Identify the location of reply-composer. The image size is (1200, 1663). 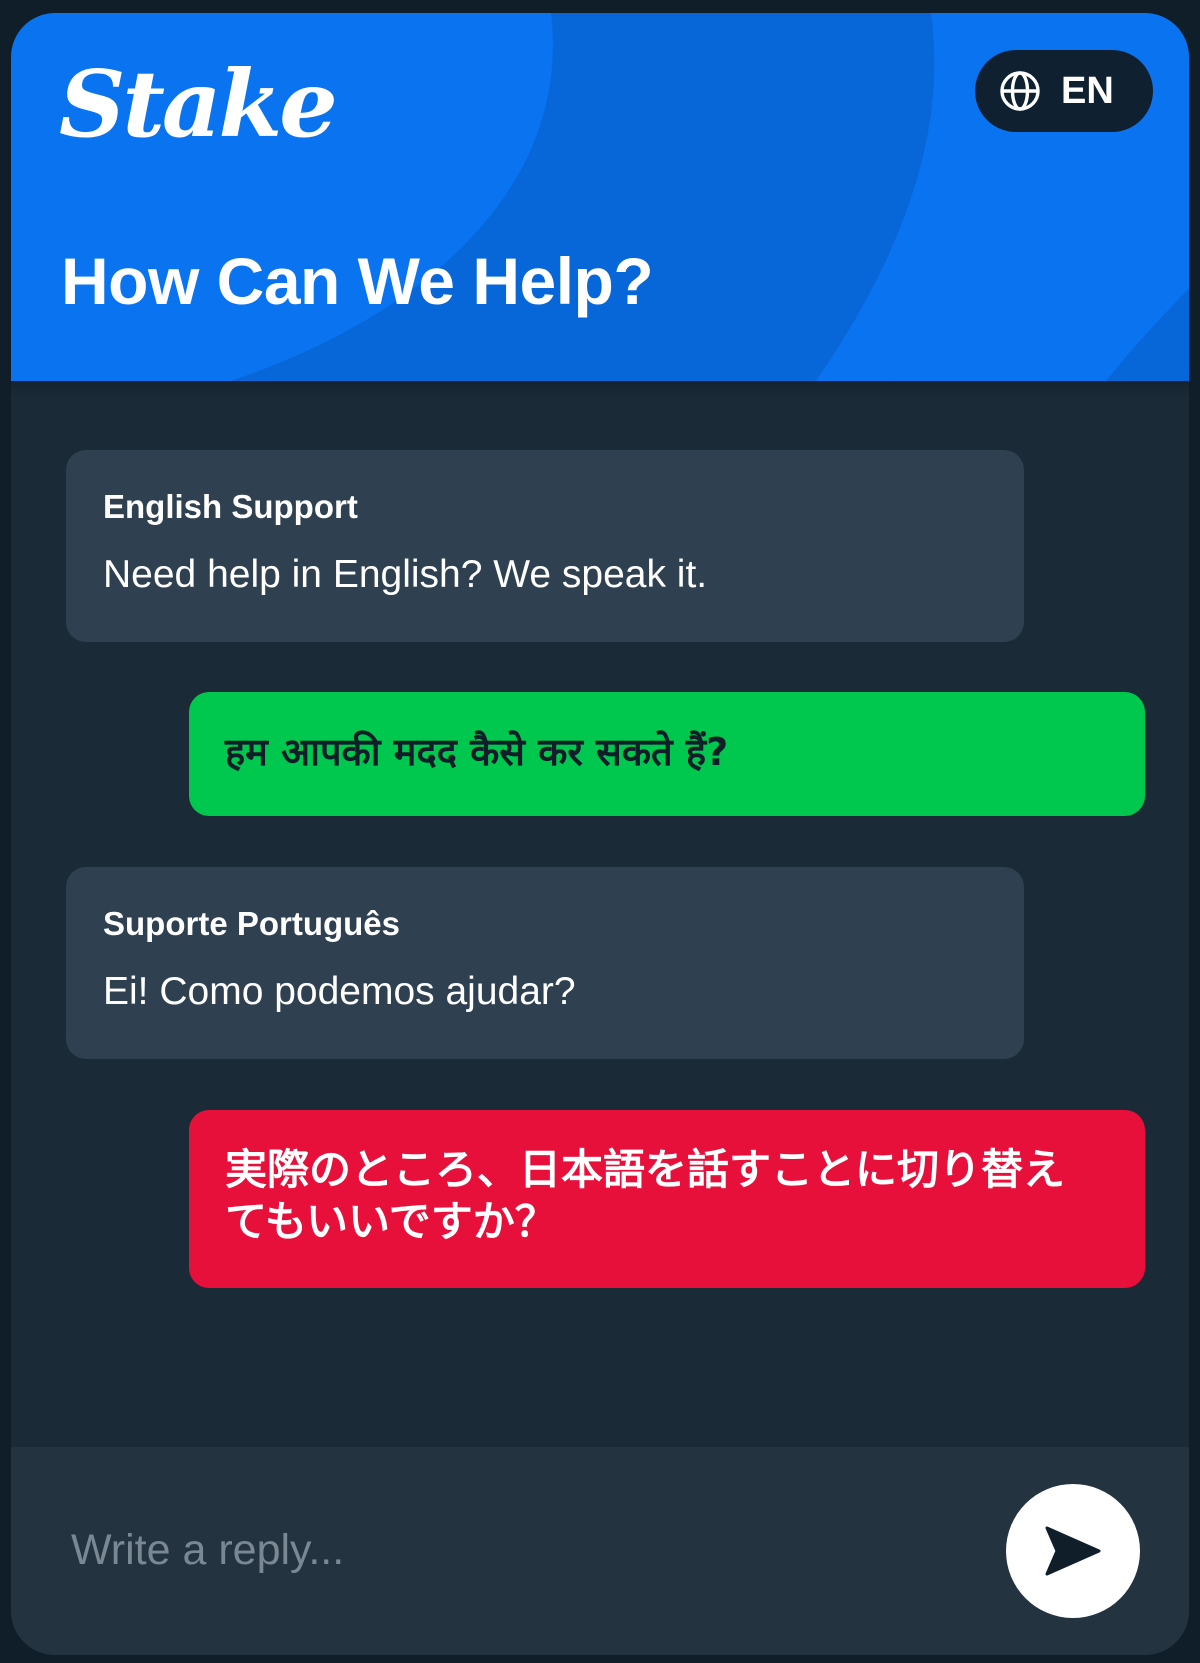
(600, 1551).